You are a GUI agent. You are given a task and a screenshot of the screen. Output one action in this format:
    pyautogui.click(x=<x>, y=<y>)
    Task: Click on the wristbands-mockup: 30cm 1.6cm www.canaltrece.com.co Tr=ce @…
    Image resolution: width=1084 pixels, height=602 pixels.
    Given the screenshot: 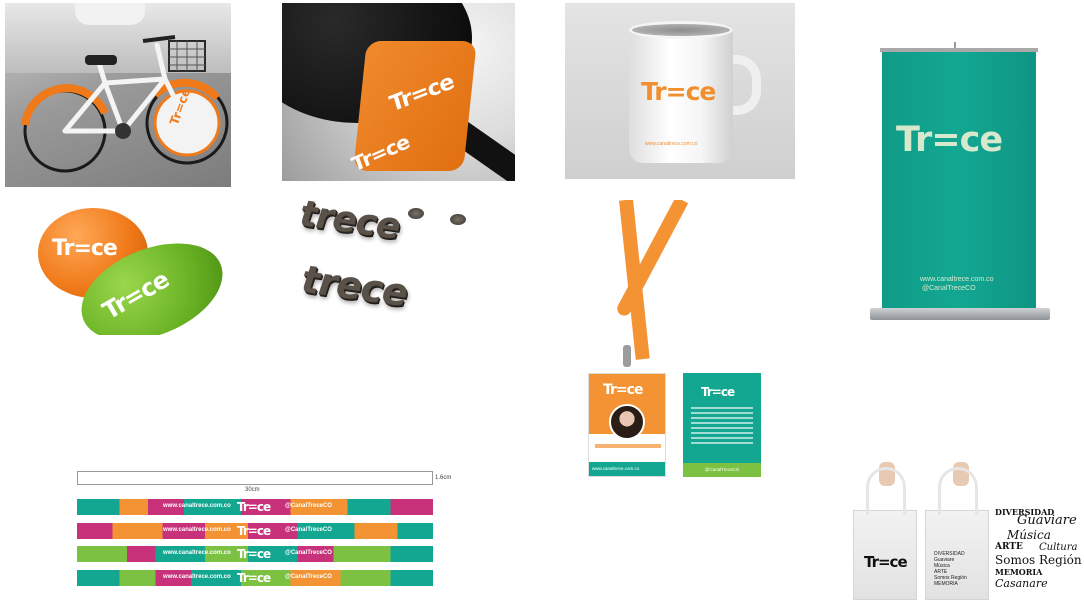 What is the action you would take?
    pyautogui.click(x=265, y=530)
    